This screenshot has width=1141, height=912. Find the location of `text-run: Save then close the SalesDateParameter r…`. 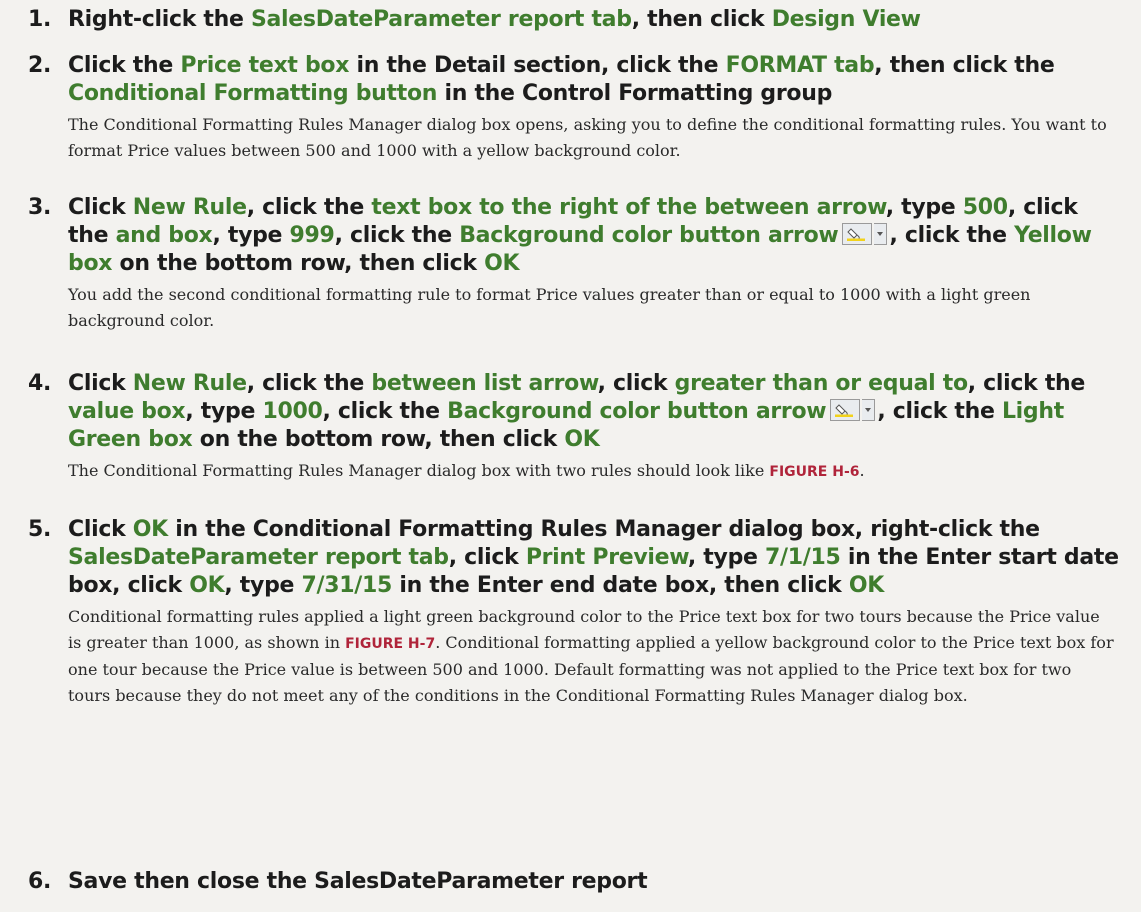

text-run: Save then close the SalesDateParameter r… is located at coordinates (358, 881).